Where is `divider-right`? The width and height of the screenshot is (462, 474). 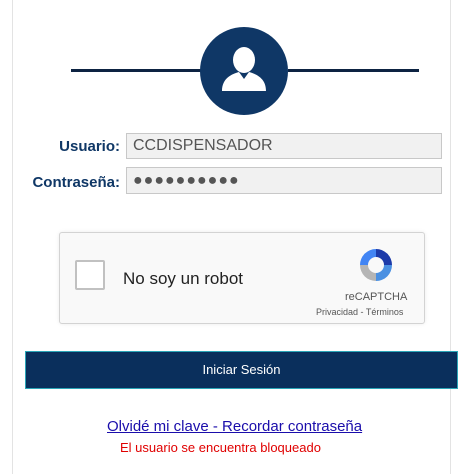 divider-right is located at coordinates (353, 70).